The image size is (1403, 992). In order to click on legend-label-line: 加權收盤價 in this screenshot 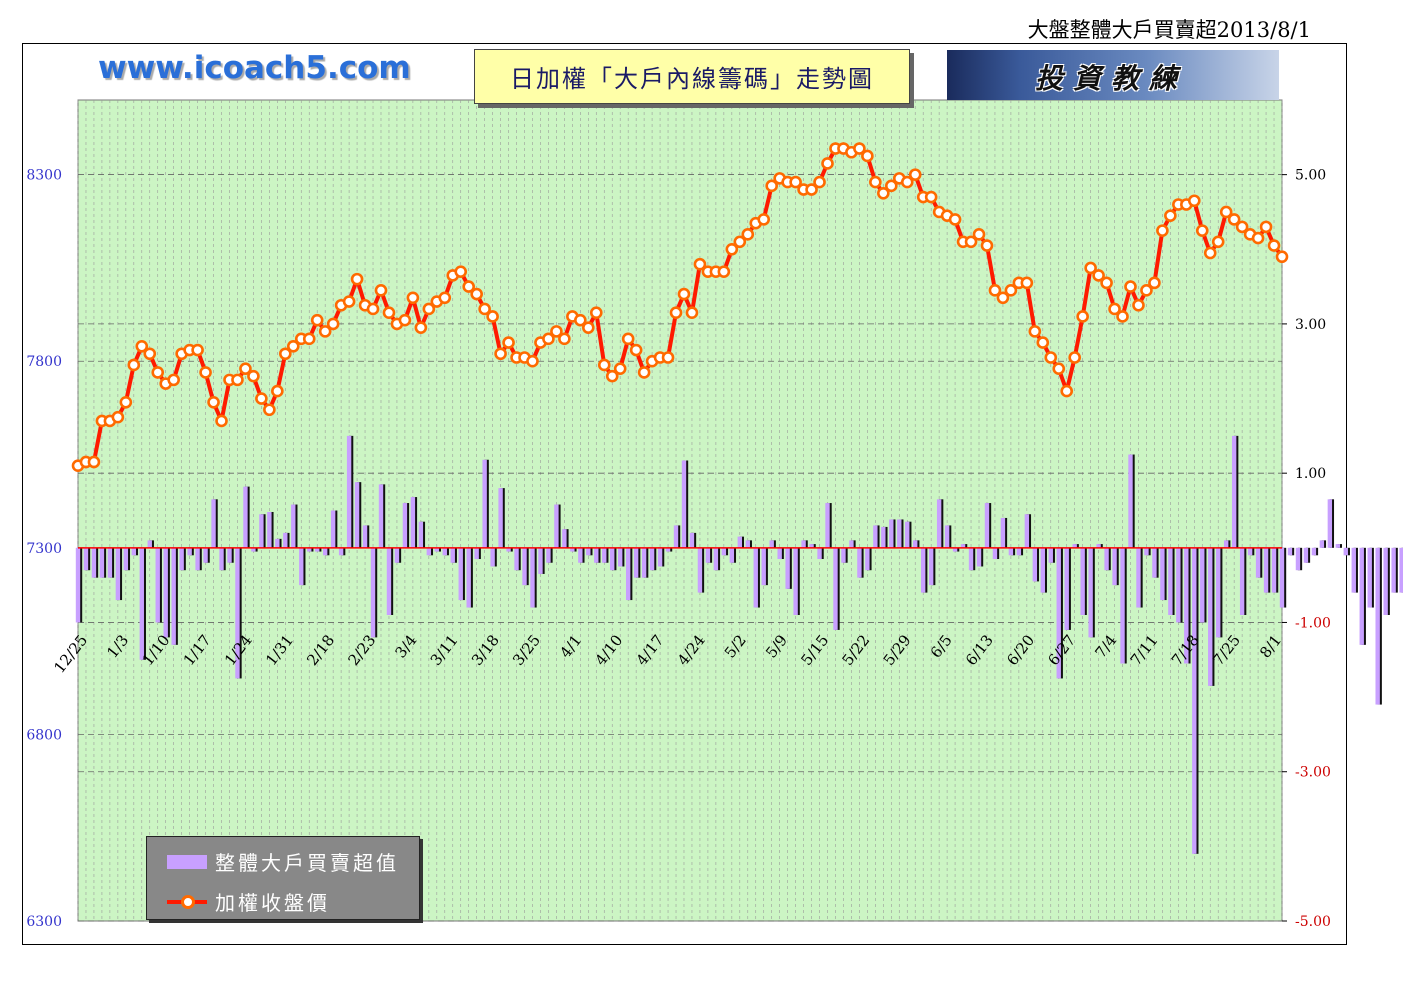, I will do `click(272, 903)`.